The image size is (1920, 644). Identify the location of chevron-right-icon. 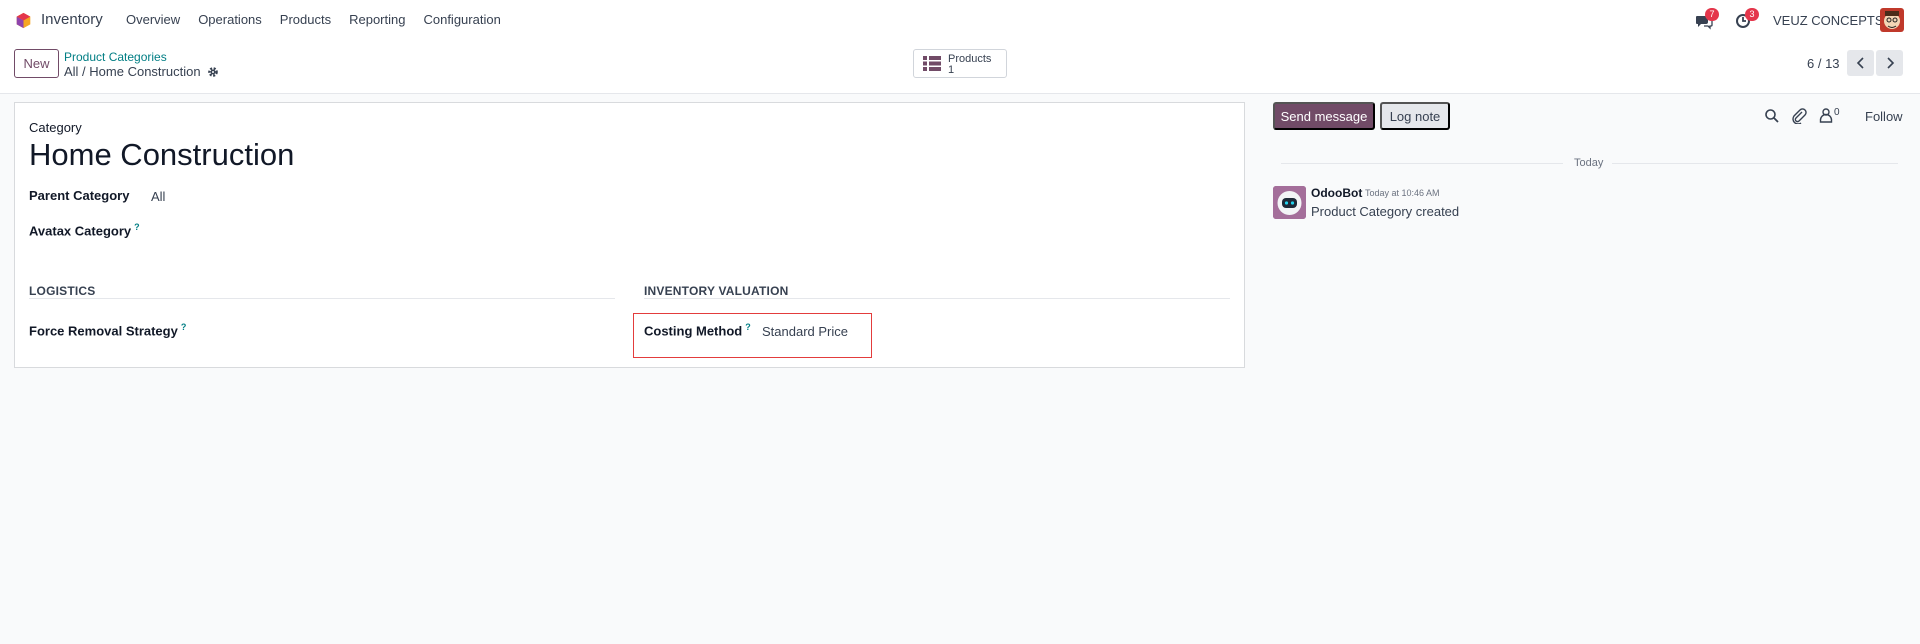
(1890, 63).